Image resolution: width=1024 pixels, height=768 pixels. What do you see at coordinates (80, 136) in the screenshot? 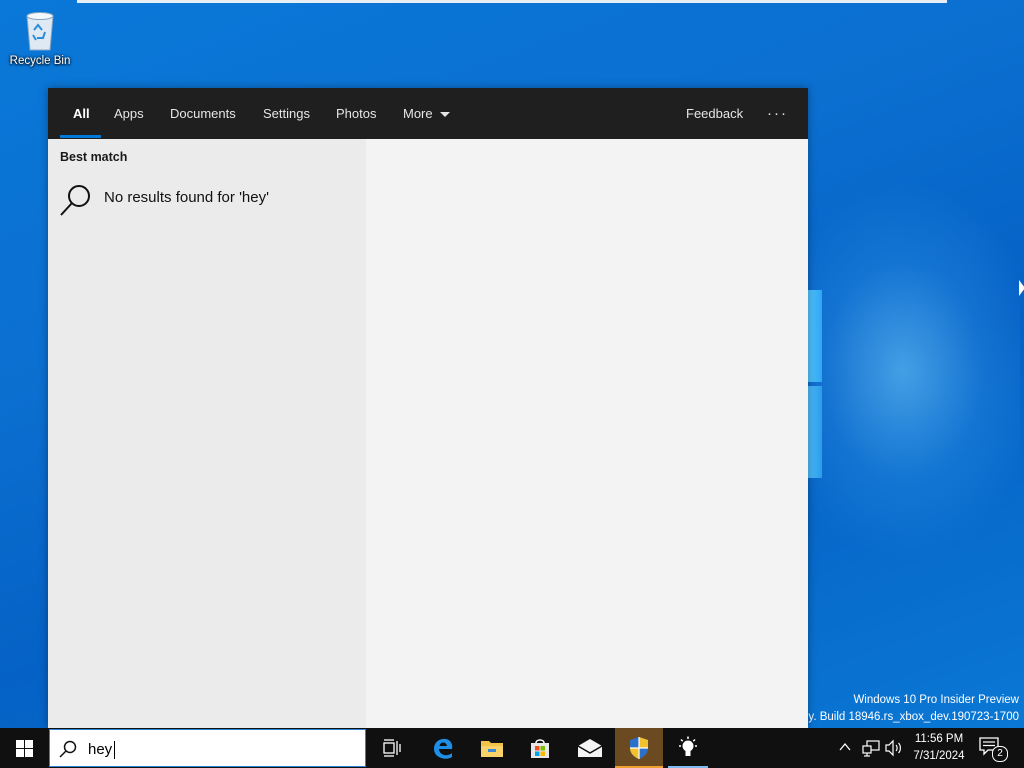
I see `active-tab-indicator` at bounding box center [80, 136].